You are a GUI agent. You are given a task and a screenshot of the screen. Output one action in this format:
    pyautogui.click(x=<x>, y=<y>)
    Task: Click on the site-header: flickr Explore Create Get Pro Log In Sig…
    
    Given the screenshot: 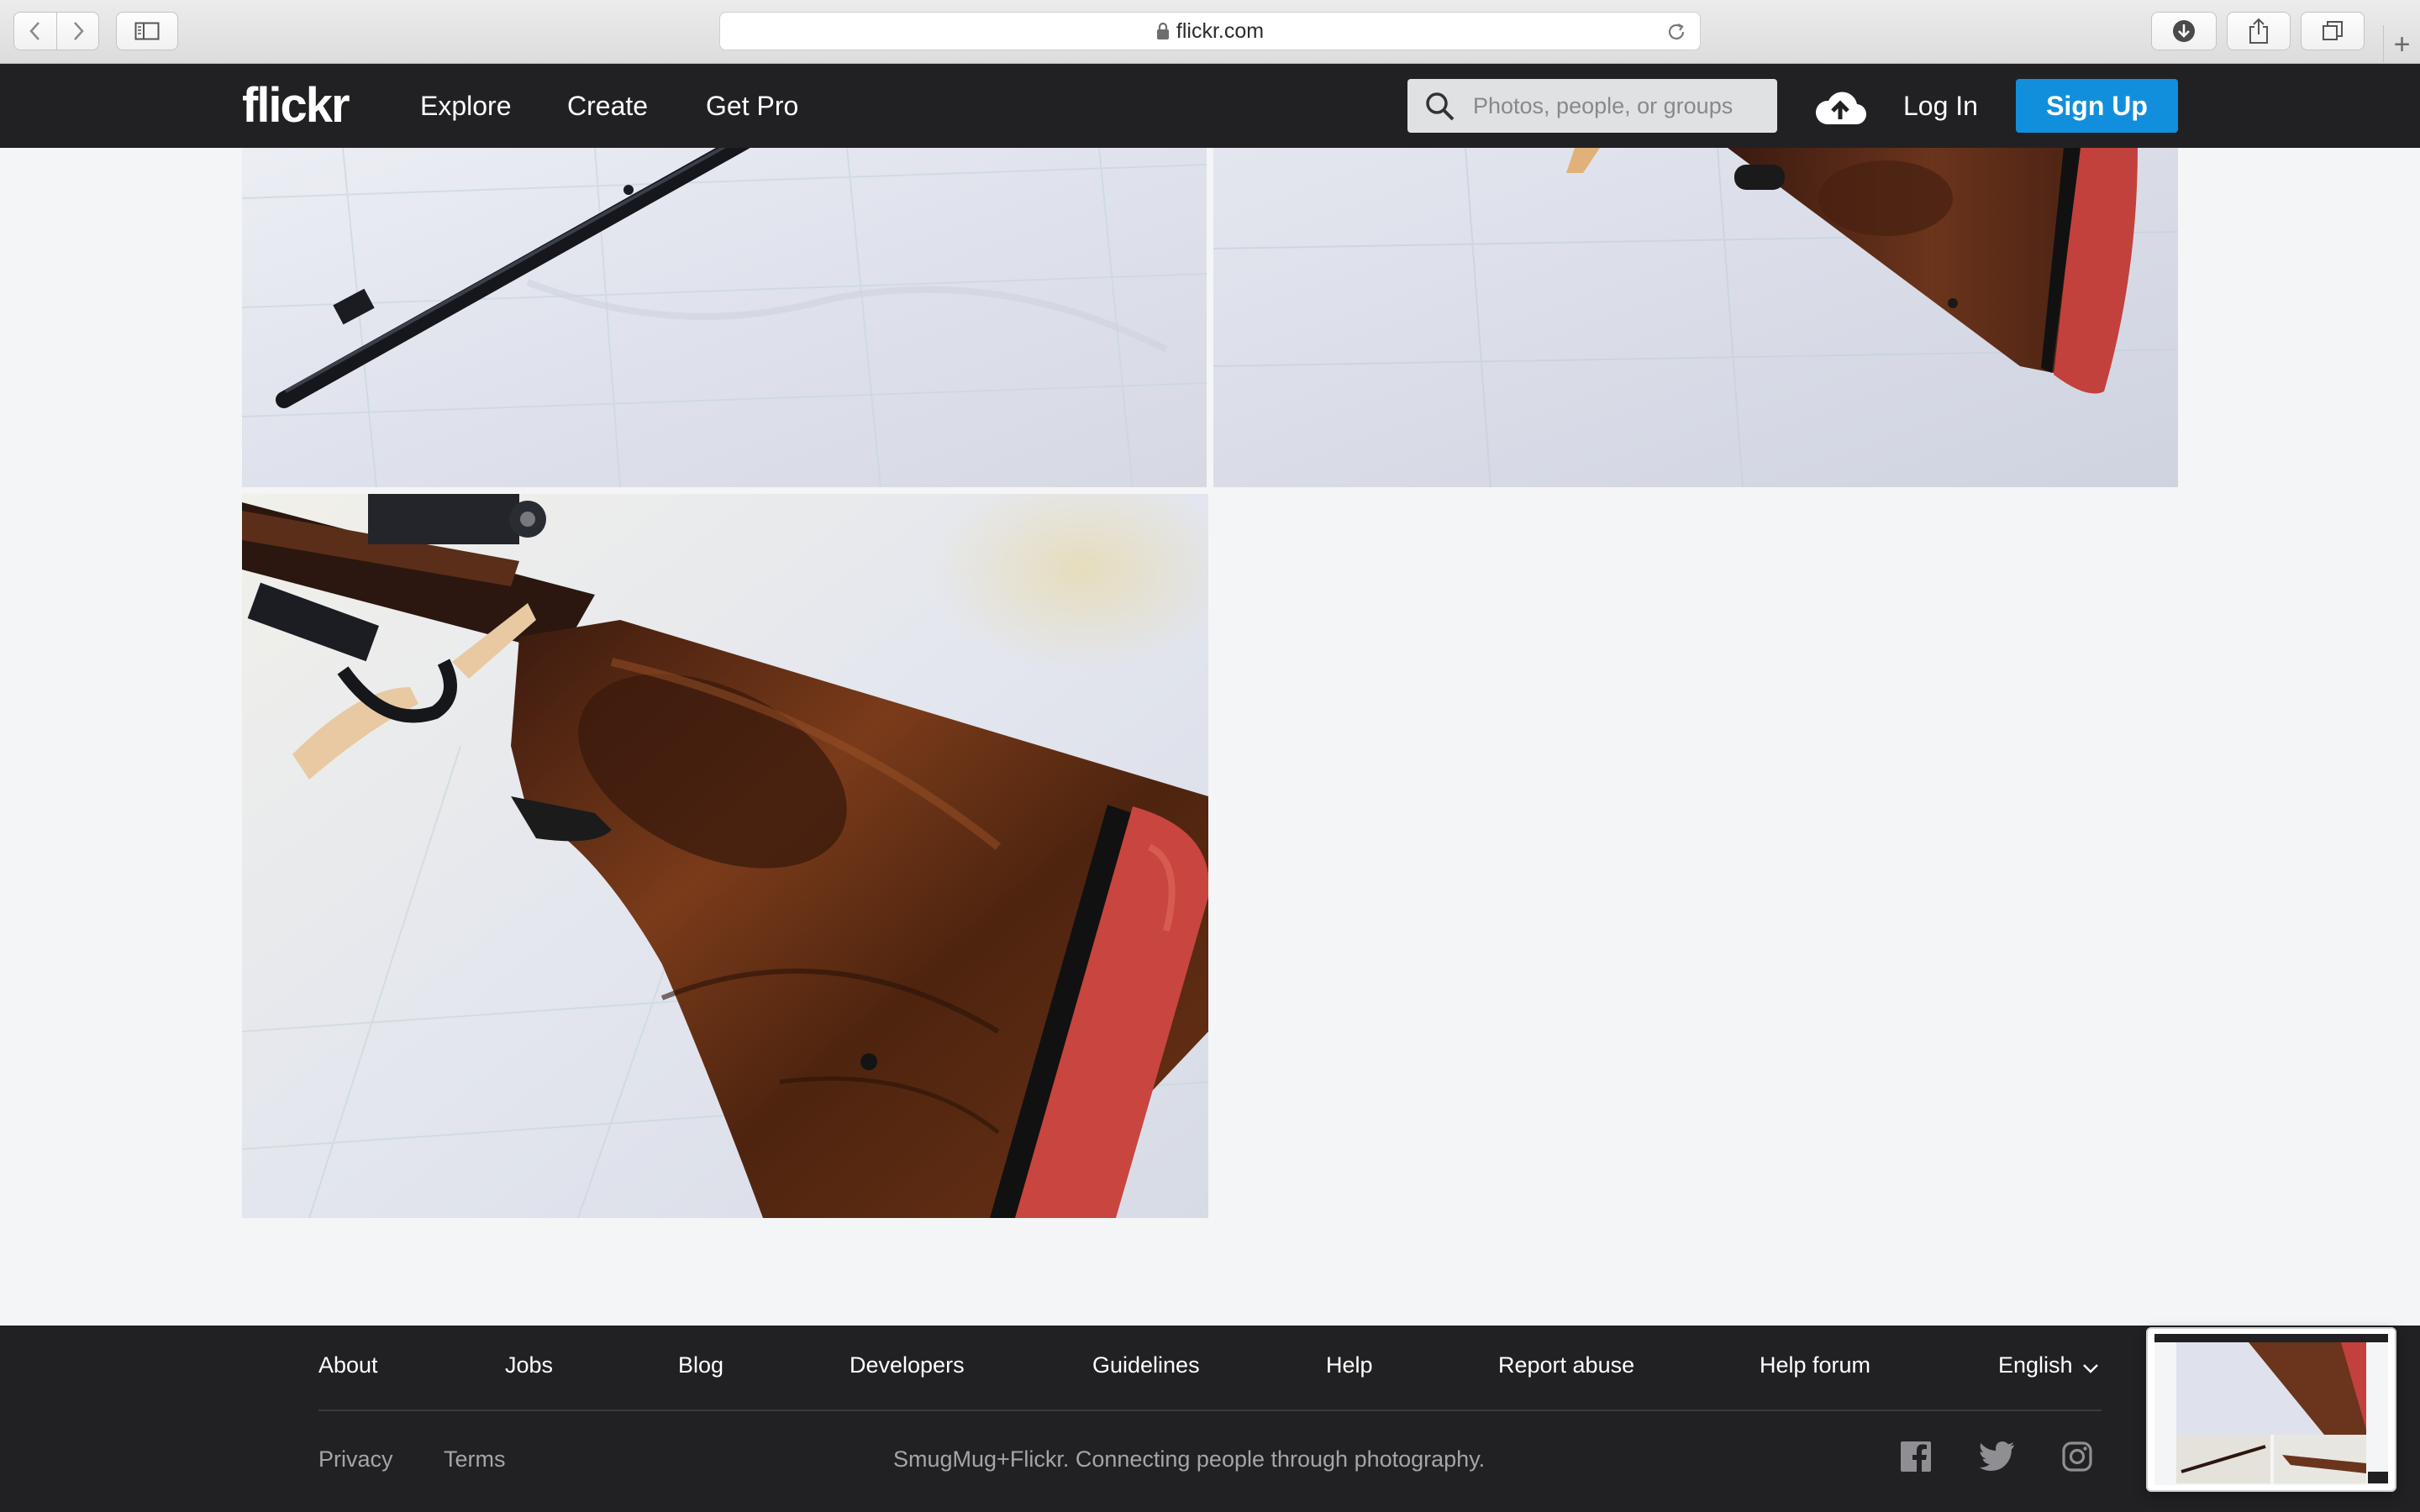 What is the action you would take?
    pyautogui.click(x=1210, y=106)
    